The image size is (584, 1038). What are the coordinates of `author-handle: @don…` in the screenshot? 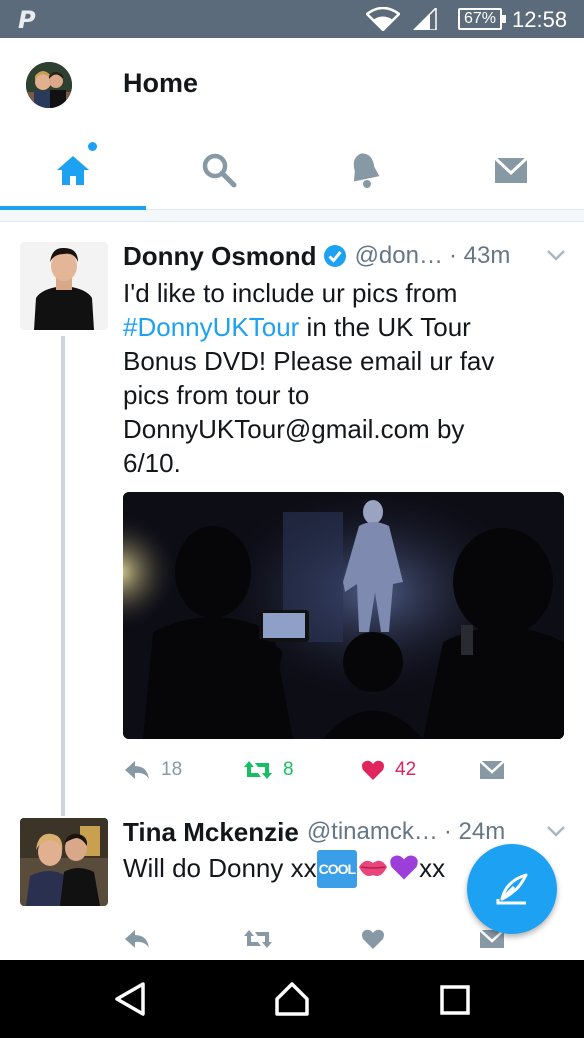 It's located at (398, 255).